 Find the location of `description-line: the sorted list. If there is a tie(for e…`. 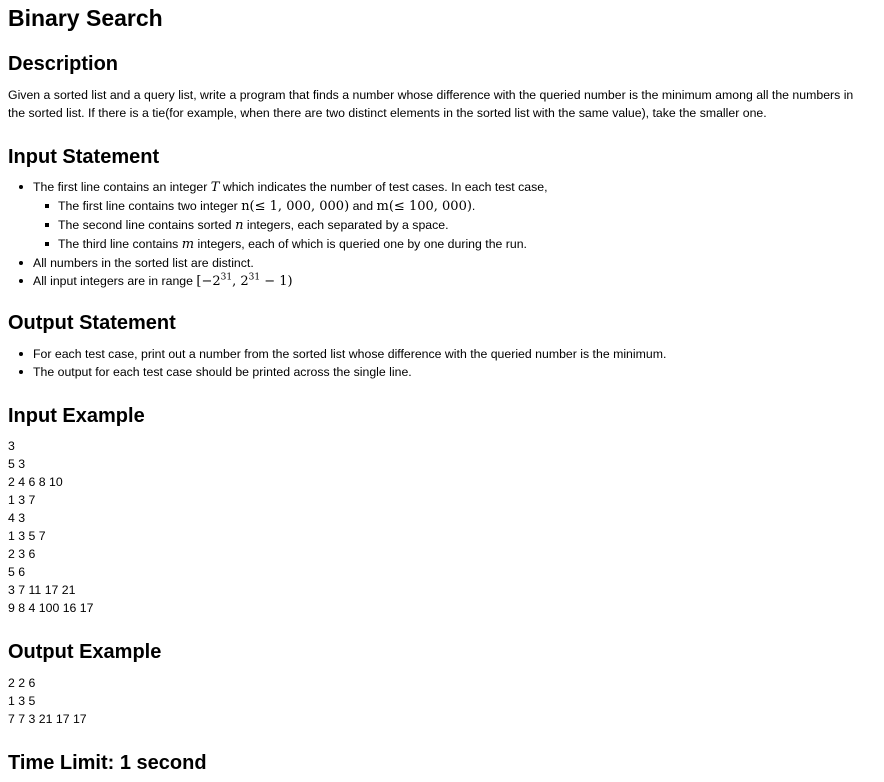

description-line: the sorted list. If there is a tie(for e… is located at coordinates (387, 113).